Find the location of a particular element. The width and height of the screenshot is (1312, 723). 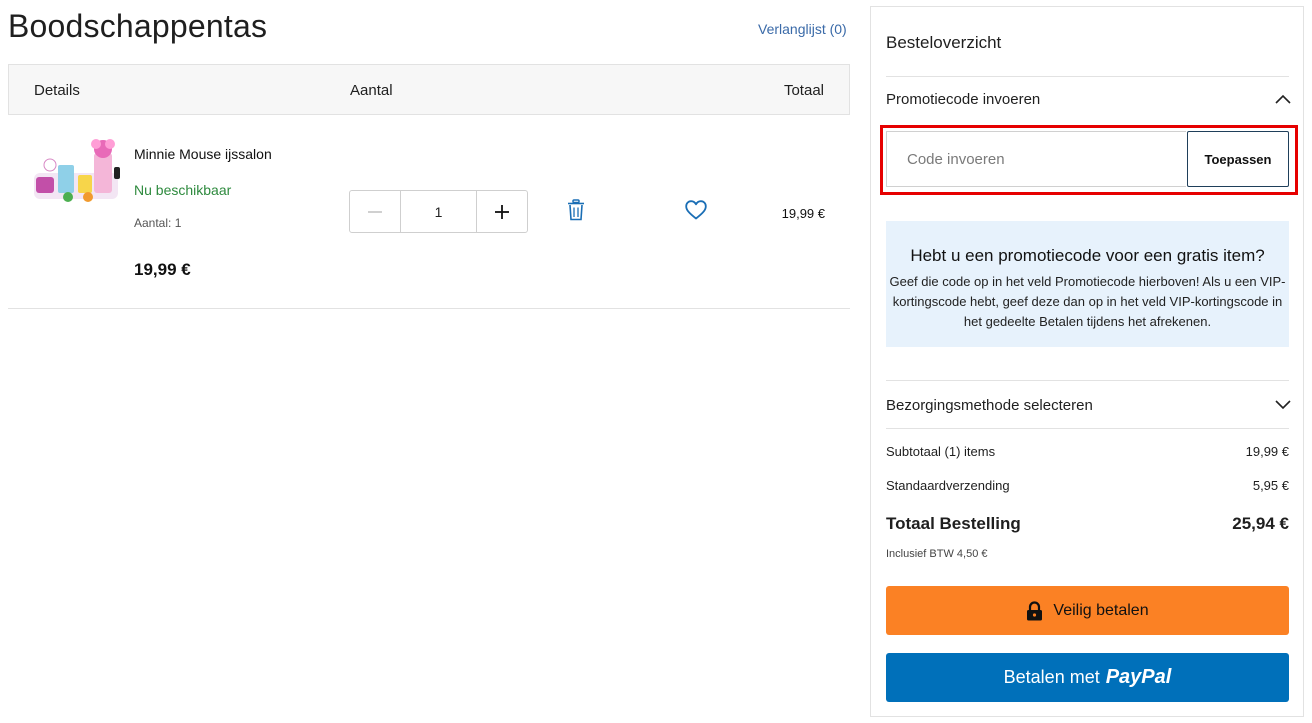

column-header-total: Totaal is located at coordinates (803, 90).